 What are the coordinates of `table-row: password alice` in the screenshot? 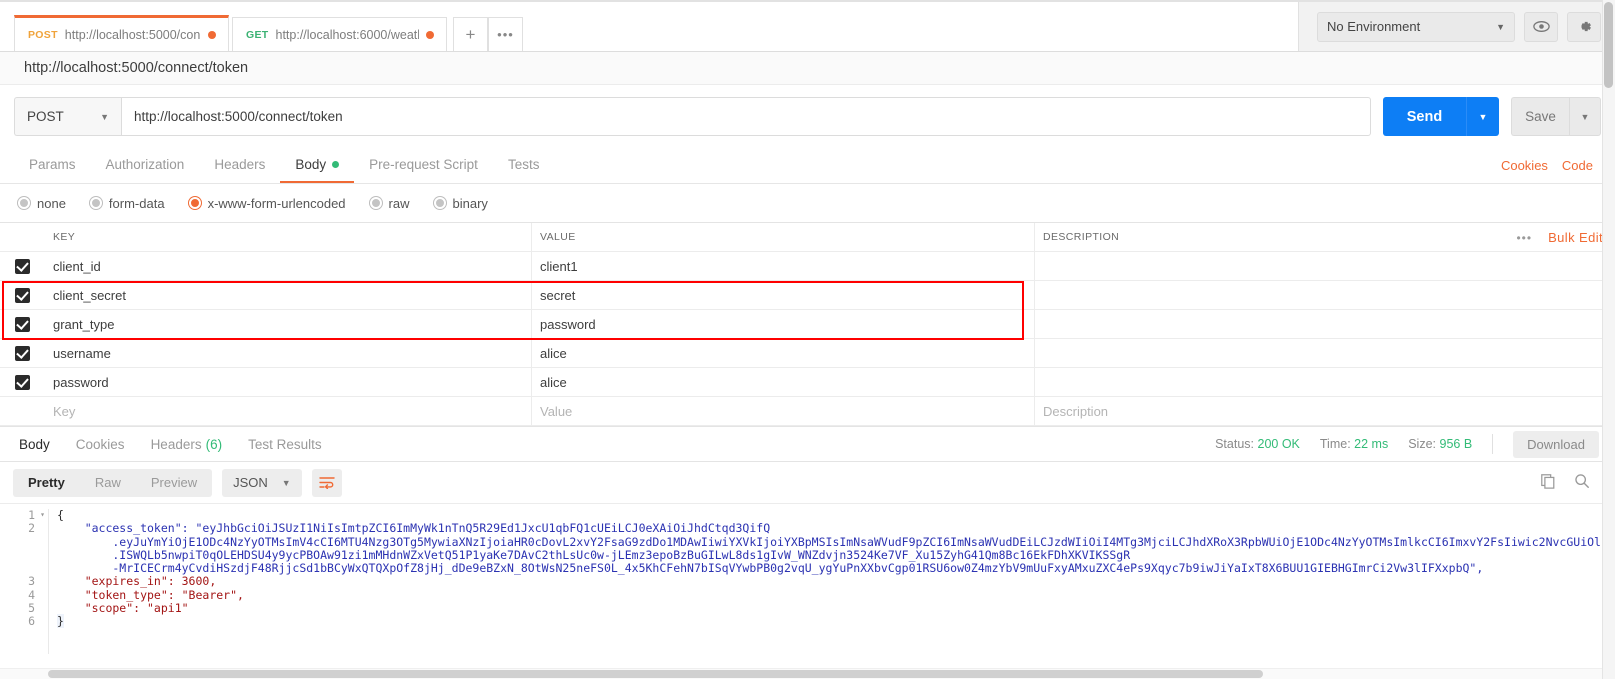 It's located at (807, 382).